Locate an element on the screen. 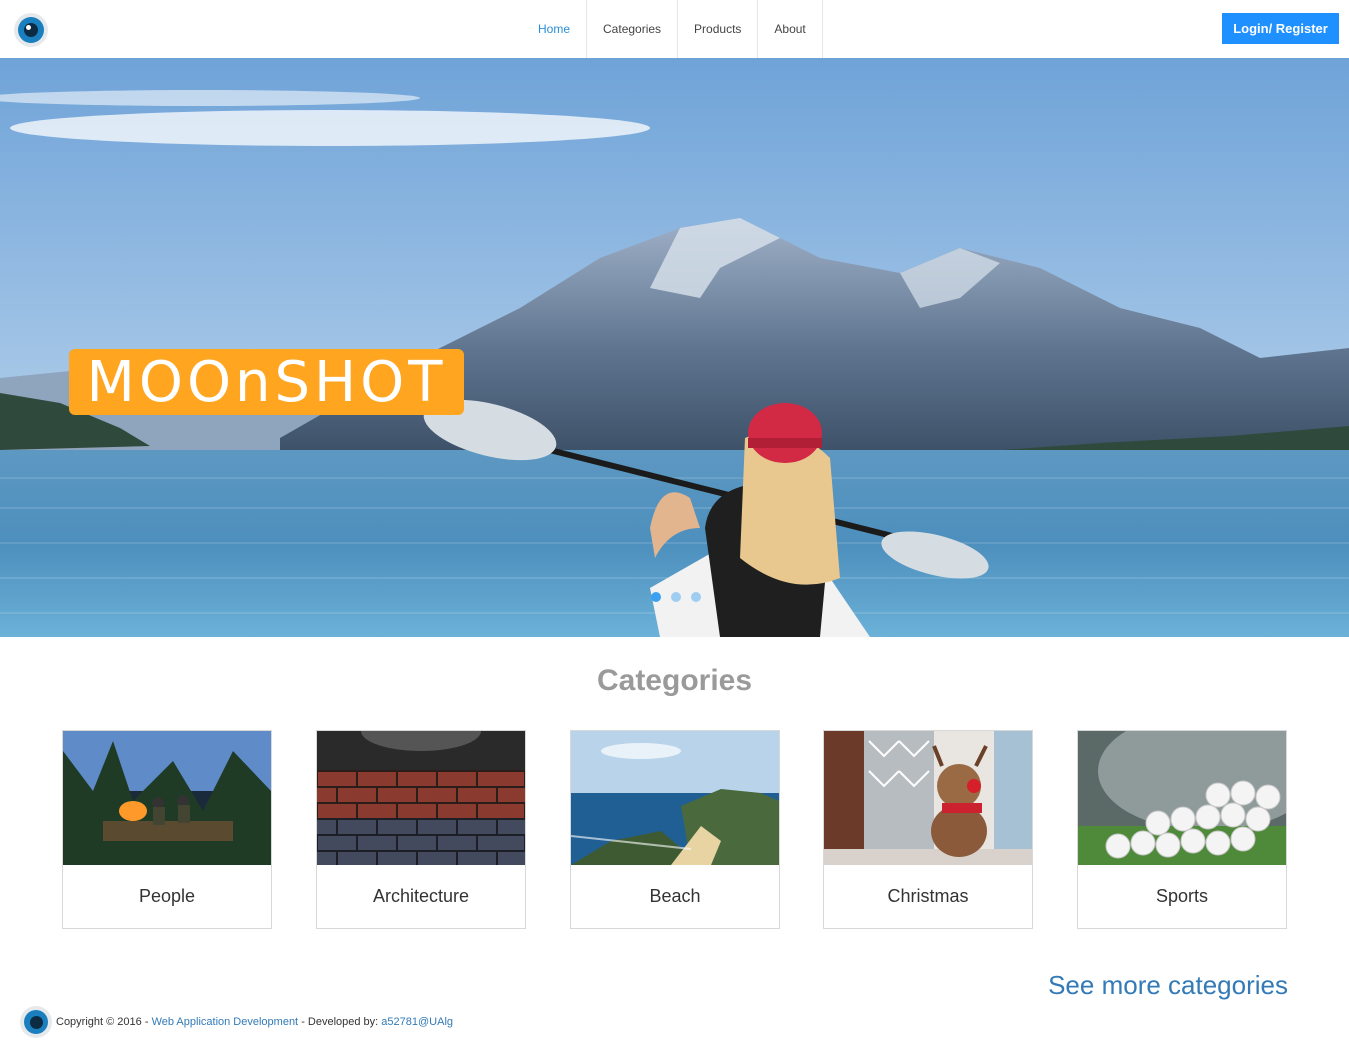 This screenshot has width=1349, height=1048. moonshot-brand-badge: MOOnSHOT is located at coordinates (266, 382).